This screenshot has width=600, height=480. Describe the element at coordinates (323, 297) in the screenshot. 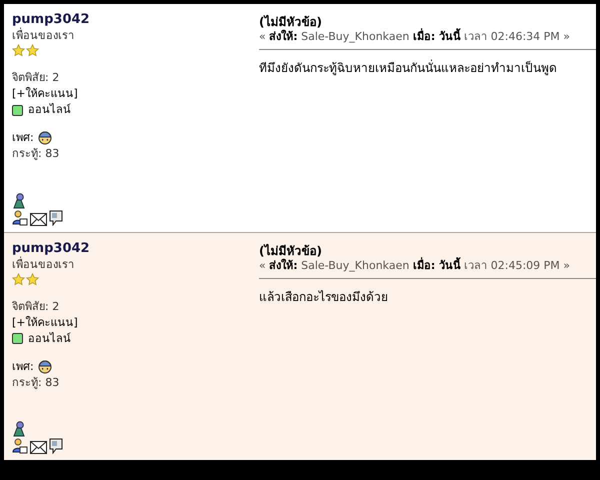

I see `post-body: แล้วเสือกอะไรของมึงด้วย` at that location.